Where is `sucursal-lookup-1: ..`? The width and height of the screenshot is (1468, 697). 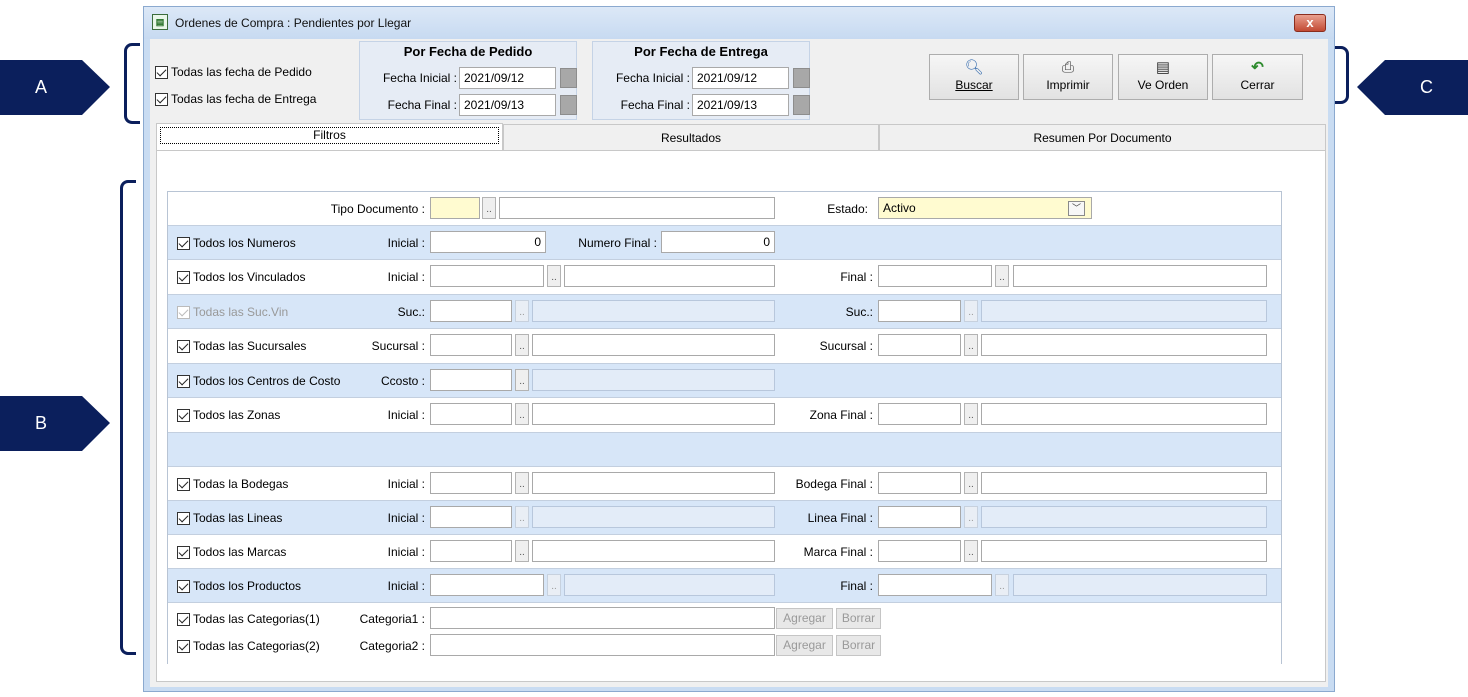 sucursal-lookup-1: .. is located at coordinates (522, 345).